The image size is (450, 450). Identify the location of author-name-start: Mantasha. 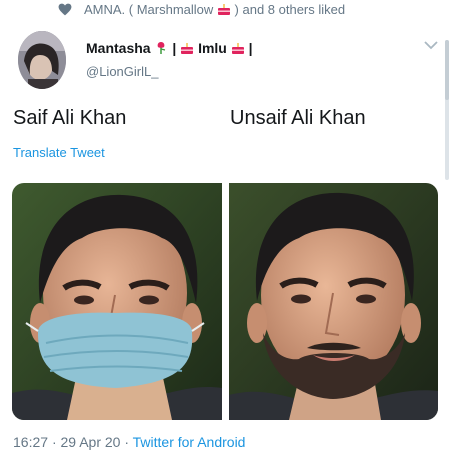
(118, 48).